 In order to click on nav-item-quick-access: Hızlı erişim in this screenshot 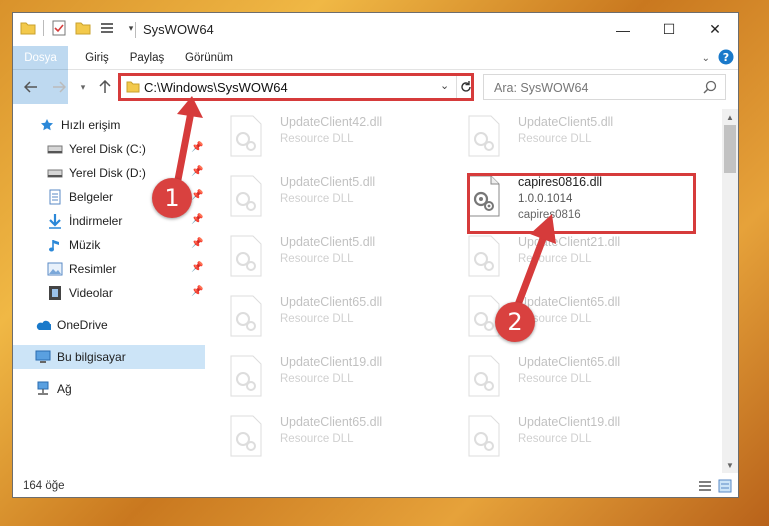, I will do `click(109, 125)`.